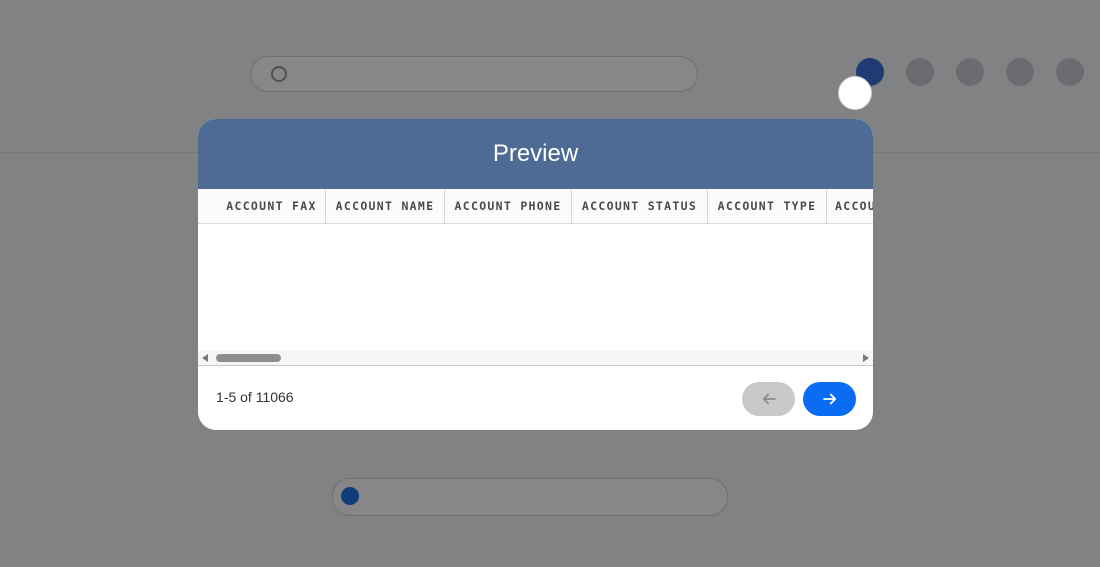 This screenshot has height=567, width=1100. What do you see at coordinates (855, 93) in the screenshot?
I see `close-button` at bounding box center [855, 93].